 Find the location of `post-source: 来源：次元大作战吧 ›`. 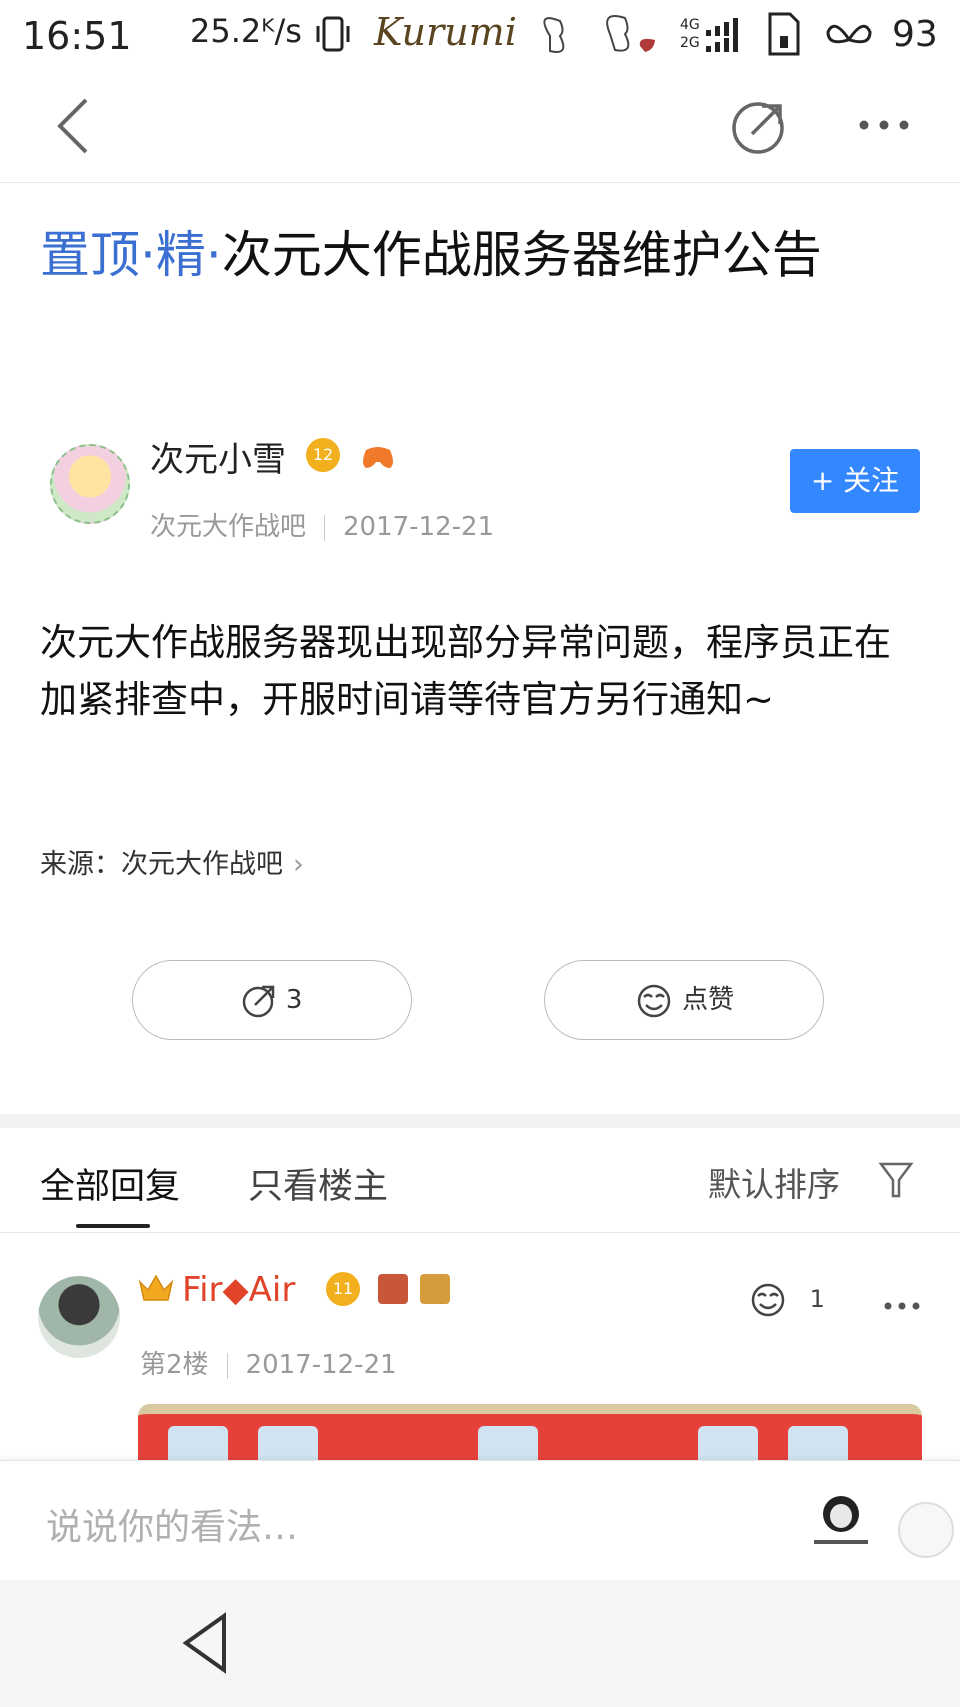

post-source: 来源：次元大作战吧 › is located at coordinates (172, 861).